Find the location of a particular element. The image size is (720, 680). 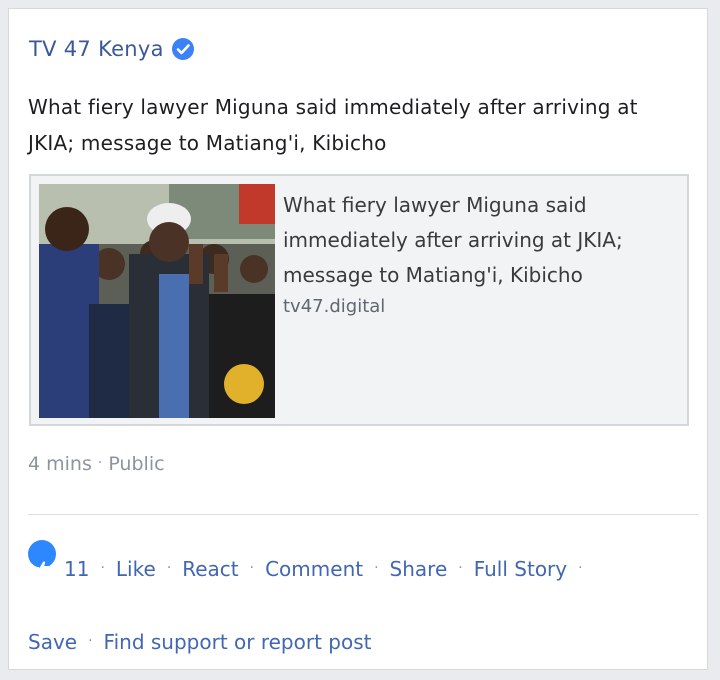

actions-divider is located at coordinates (363, 514).